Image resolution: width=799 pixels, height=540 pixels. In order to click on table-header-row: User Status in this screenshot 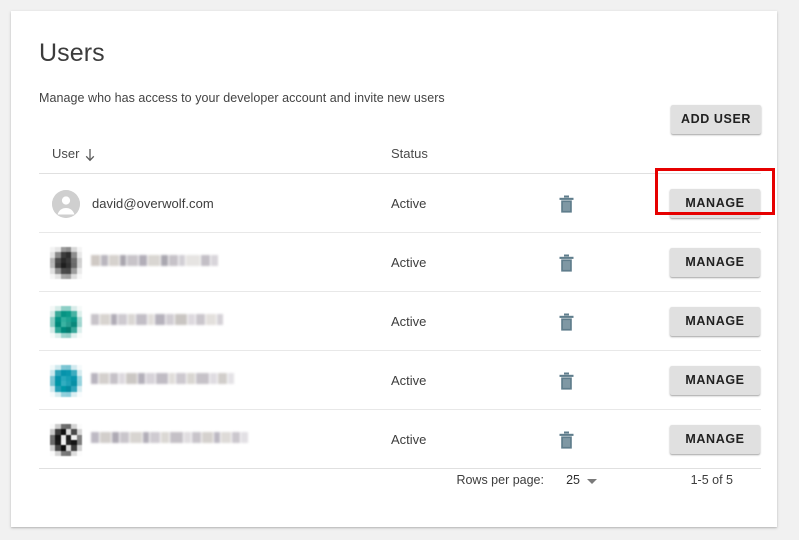, I will do `click(400, 154)`.